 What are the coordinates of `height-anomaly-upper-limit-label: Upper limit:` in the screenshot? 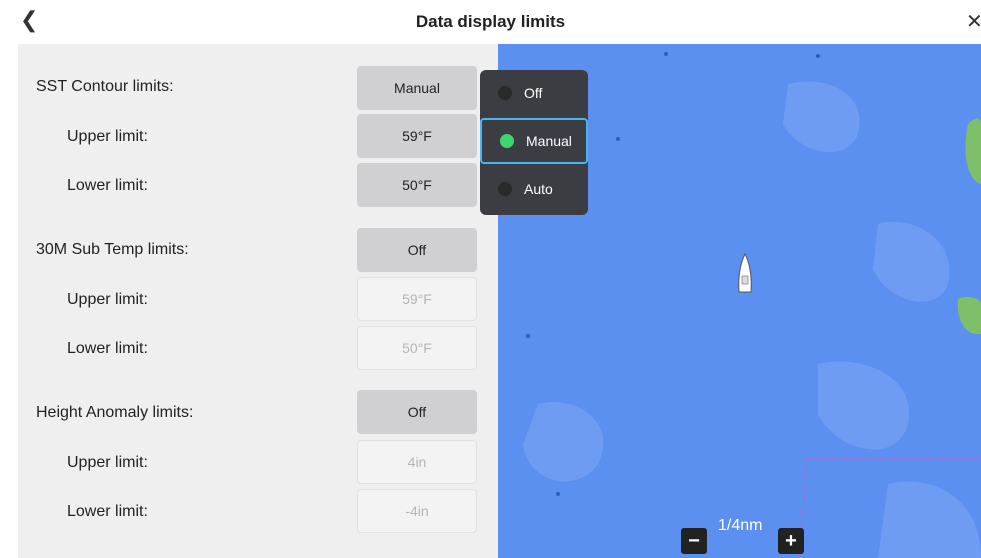 It's located at (107, 462).